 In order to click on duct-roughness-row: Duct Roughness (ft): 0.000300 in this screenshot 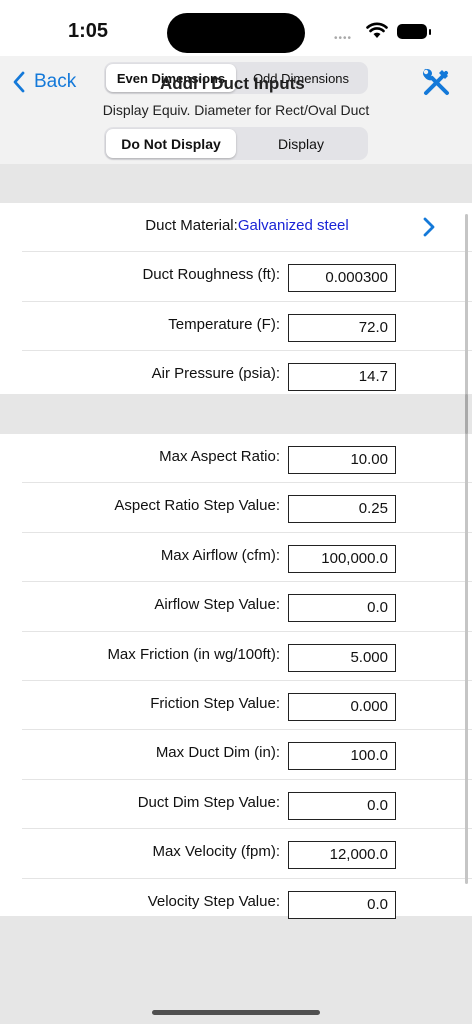, I will do `click(247, 277)`.